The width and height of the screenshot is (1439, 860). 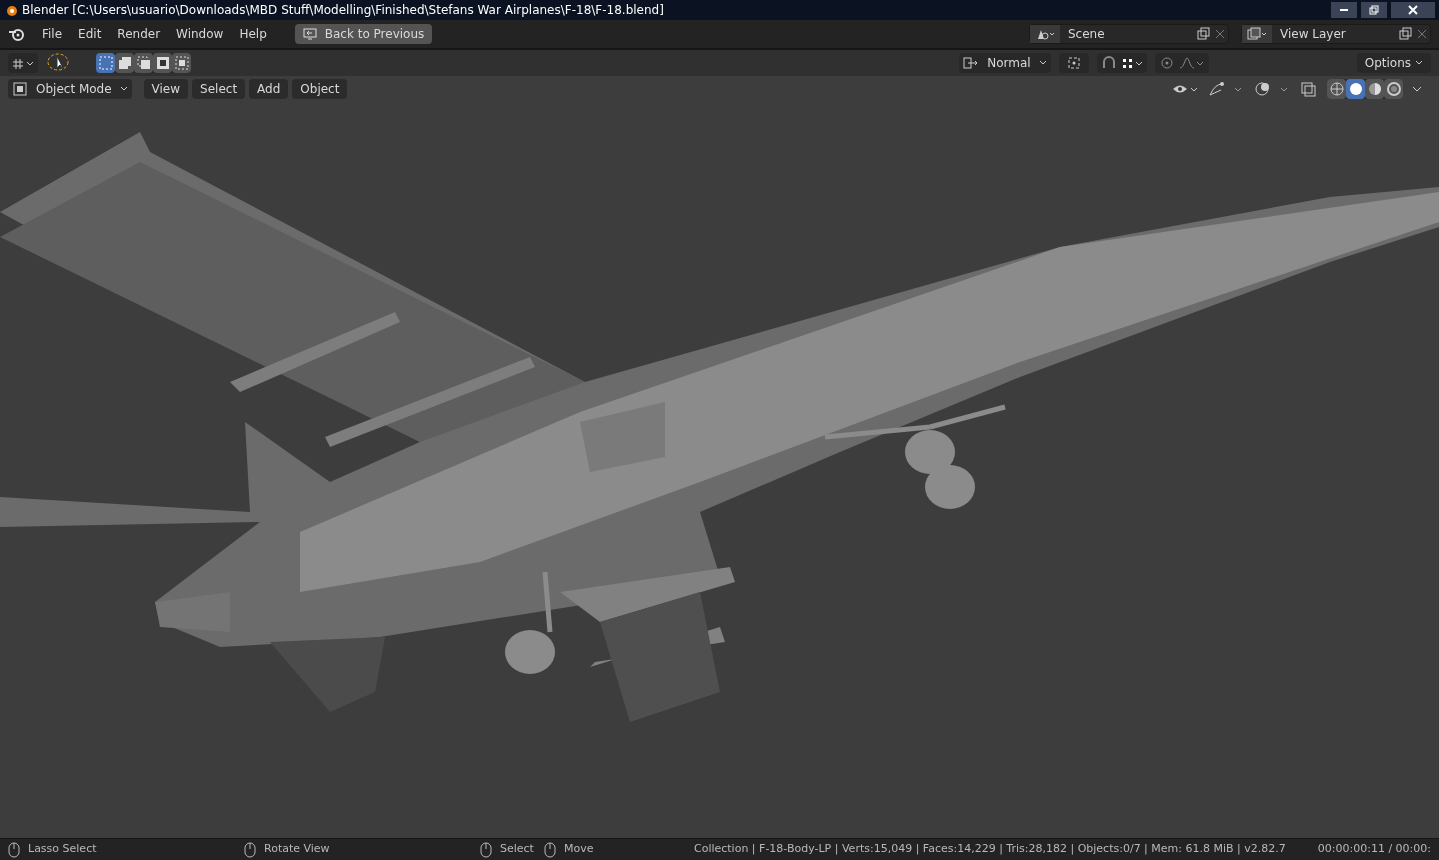 What do you see at coordinates (363, 34) in the screenshot?
I see `back-to-previous-button: Back to Previous` at bounding box center [363, 34].